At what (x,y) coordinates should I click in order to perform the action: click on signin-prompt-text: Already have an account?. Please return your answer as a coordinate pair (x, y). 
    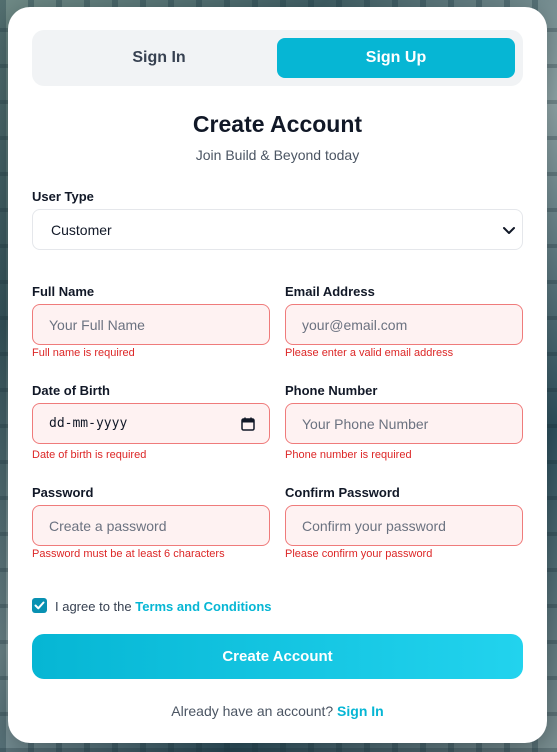
    Looking at the image, I should click on (254, 711).